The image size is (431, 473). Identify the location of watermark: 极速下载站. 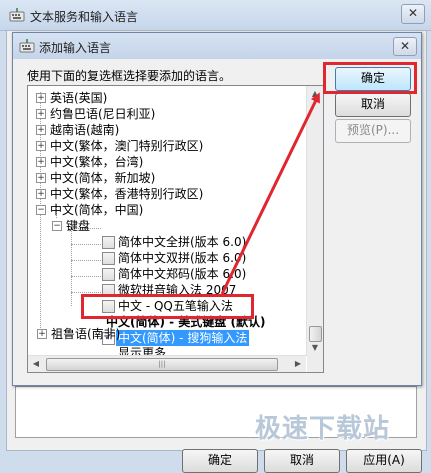
(323, 429).